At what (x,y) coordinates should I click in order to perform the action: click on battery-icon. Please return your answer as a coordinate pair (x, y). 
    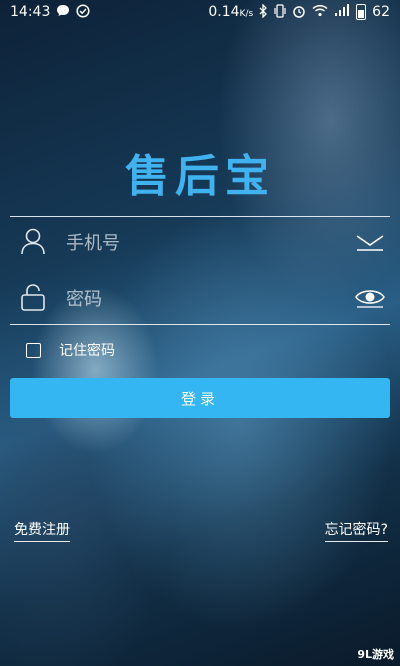
    Looking at the image, I should click on (361, 12).